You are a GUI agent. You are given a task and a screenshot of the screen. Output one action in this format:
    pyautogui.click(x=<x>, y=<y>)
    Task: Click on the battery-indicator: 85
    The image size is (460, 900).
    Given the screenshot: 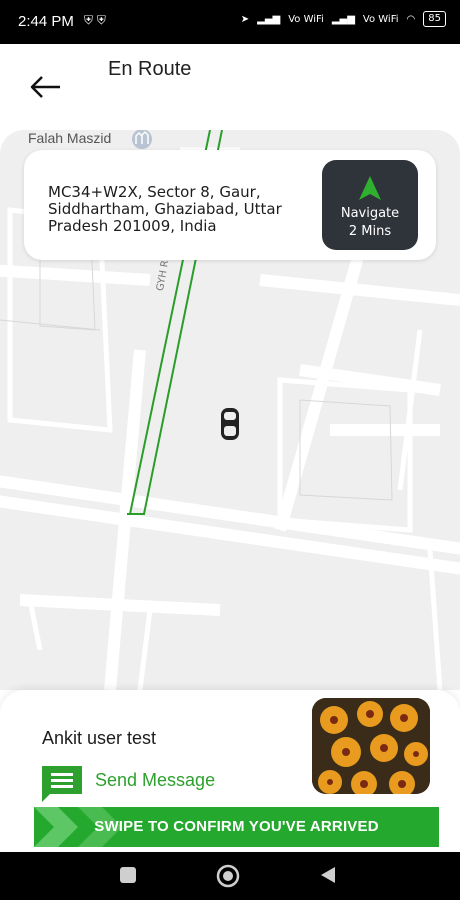 What is the action you would take?
    pyautogui.click(x=434, y=19)
    